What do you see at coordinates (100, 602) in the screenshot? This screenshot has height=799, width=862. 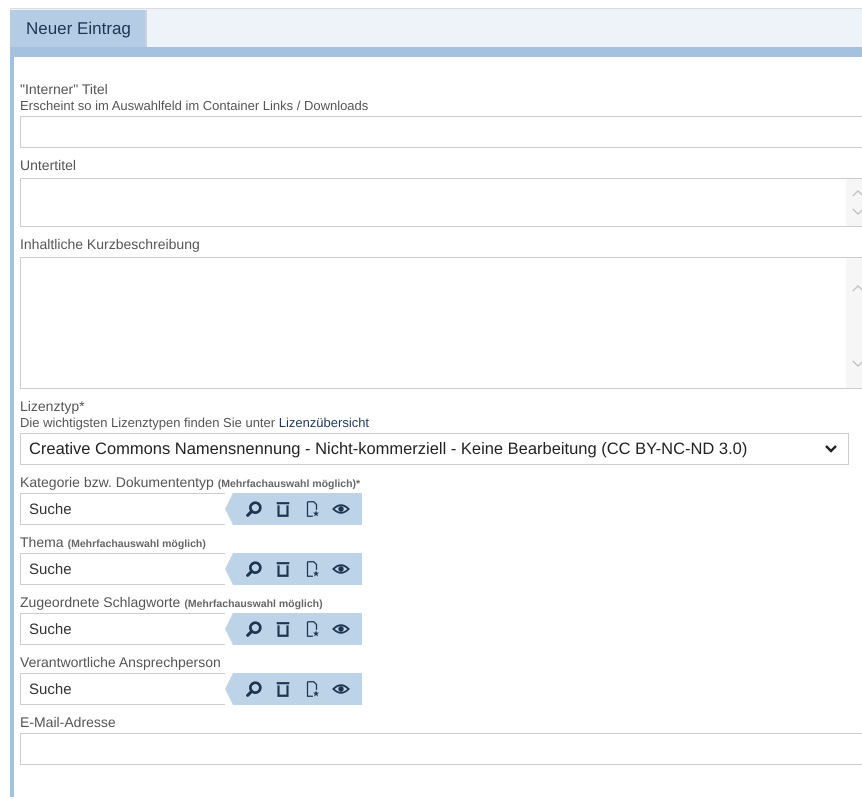 I see `field-label: Zugeordnete Schlagworte` at bounding box center [100, 602].